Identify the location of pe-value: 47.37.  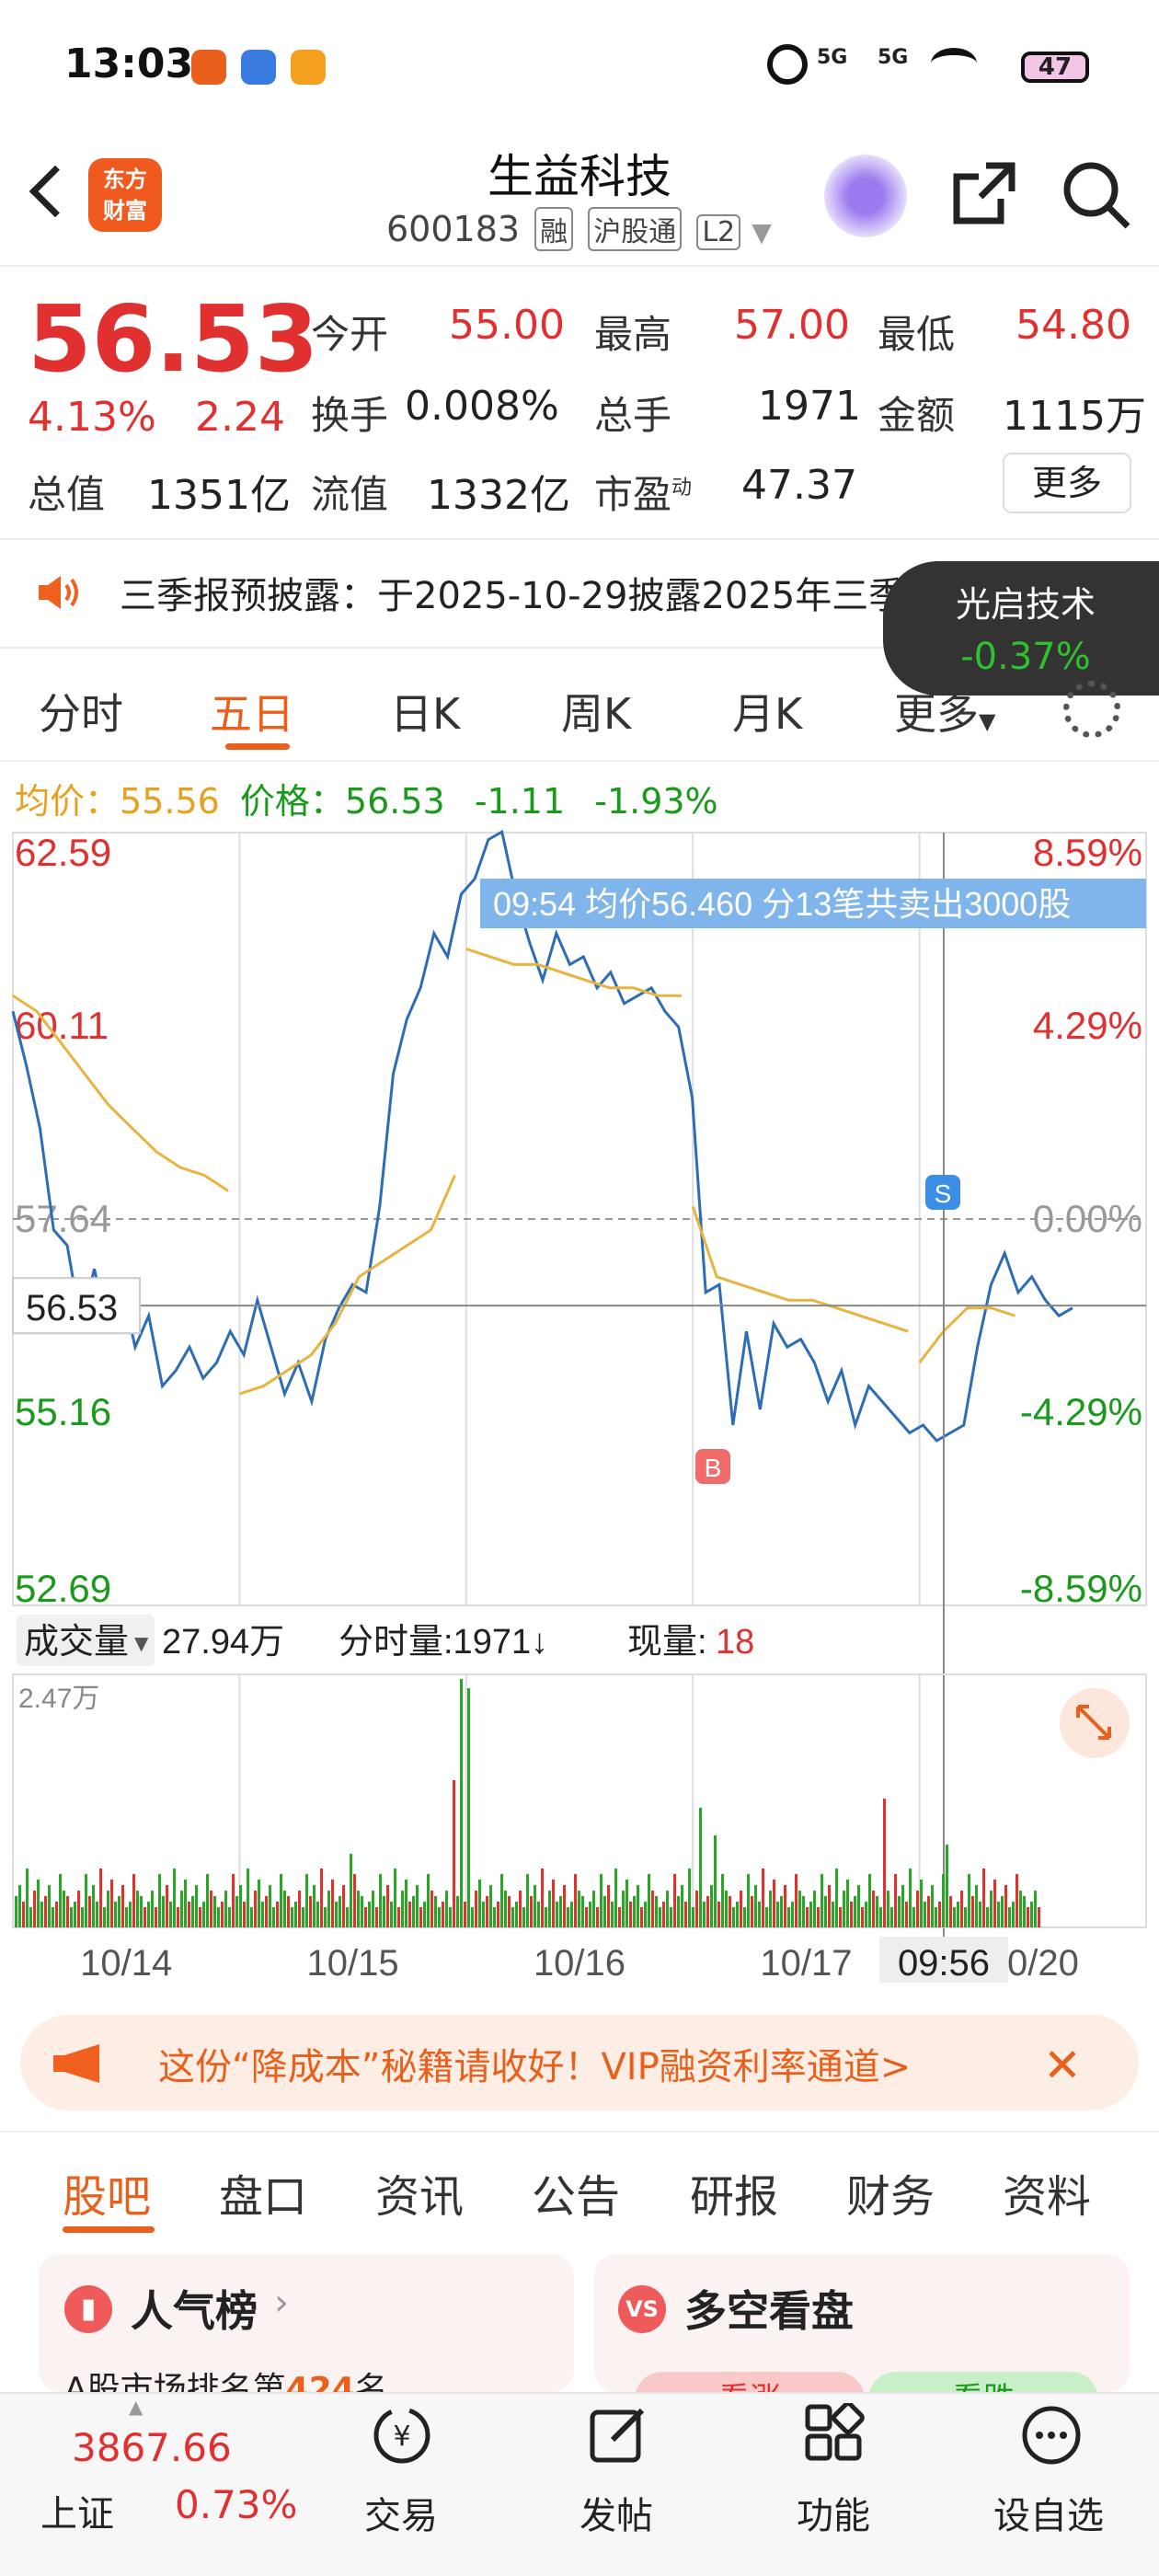
(799, 485).